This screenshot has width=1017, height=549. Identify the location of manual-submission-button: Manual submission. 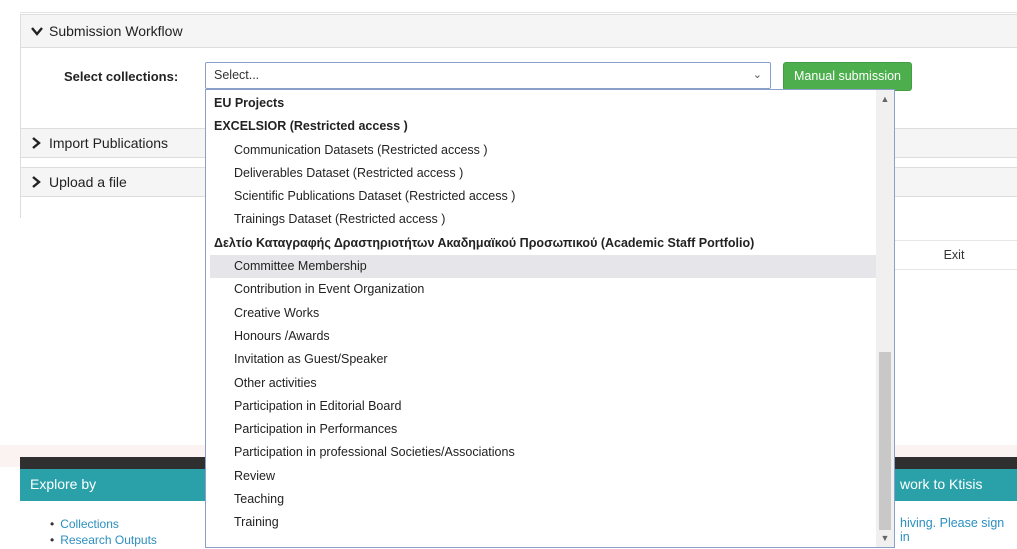
(847, 76).